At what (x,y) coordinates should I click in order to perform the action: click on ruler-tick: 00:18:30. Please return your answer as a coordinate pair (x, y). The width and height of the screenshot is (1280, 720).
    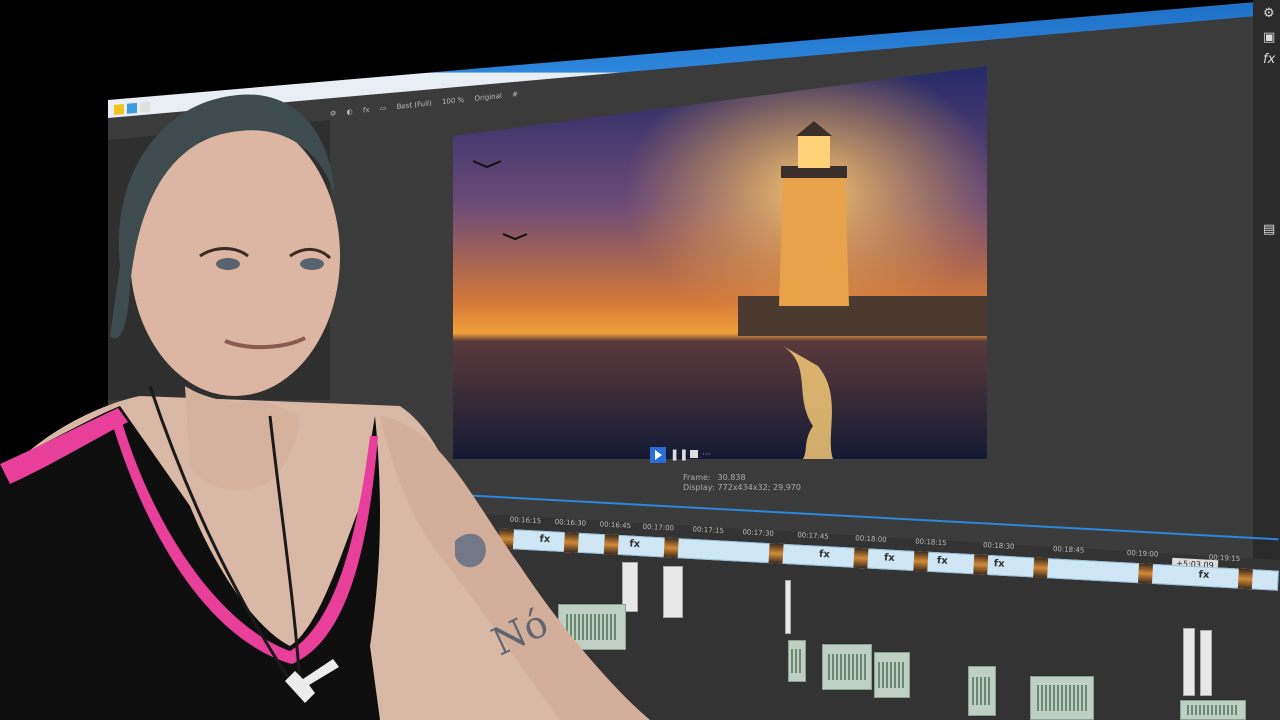
    Looking at the image, I should click on (998, 546).